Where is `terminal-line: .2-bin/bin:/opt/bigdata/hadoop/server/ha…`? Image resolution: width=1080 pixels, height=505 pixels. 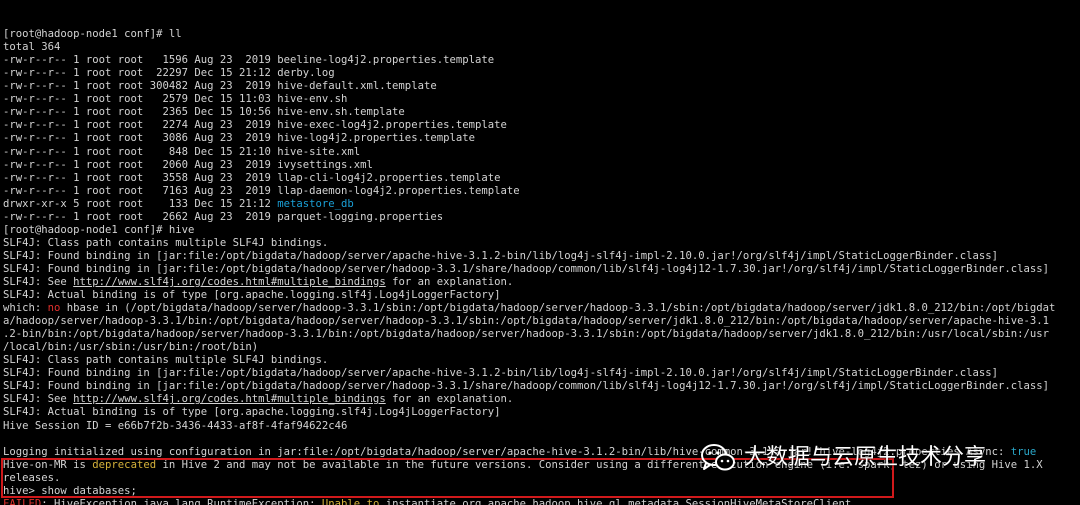 terminal-line: .2-bin/bin:/opt/bigdata/hadoop/server/ha… is located at coordinates (541, 334).